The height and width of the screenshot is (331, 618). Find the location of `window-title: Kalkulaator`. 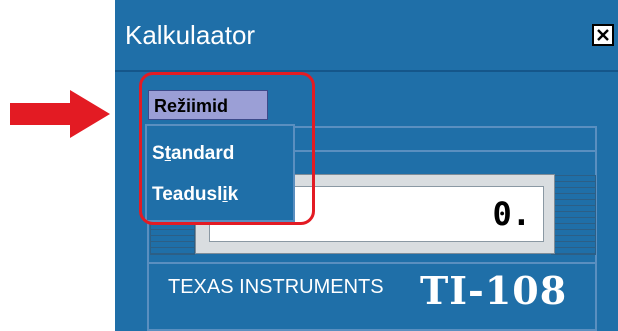

window-title: Kalkulaator is located at coordinates (190, 35).